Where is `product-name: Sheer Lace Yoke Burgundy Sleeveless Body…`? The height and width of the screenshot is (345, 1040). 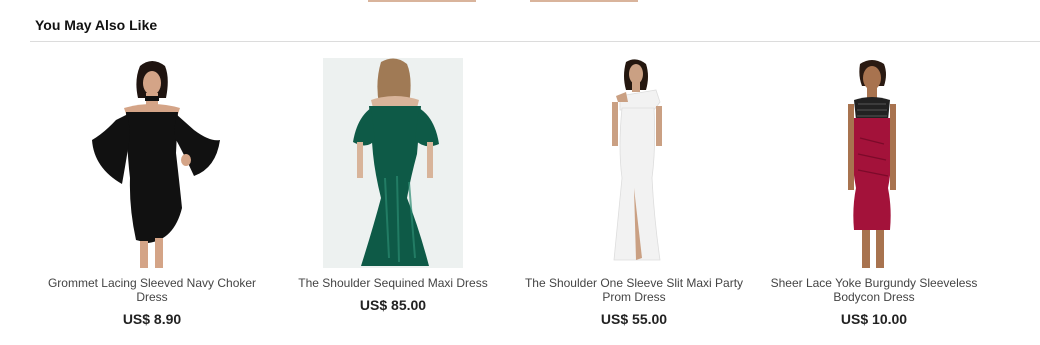 product-name: Sheer Lace Yoke Burgundy Sleeveless Body… is located at coordinates (874, 290).